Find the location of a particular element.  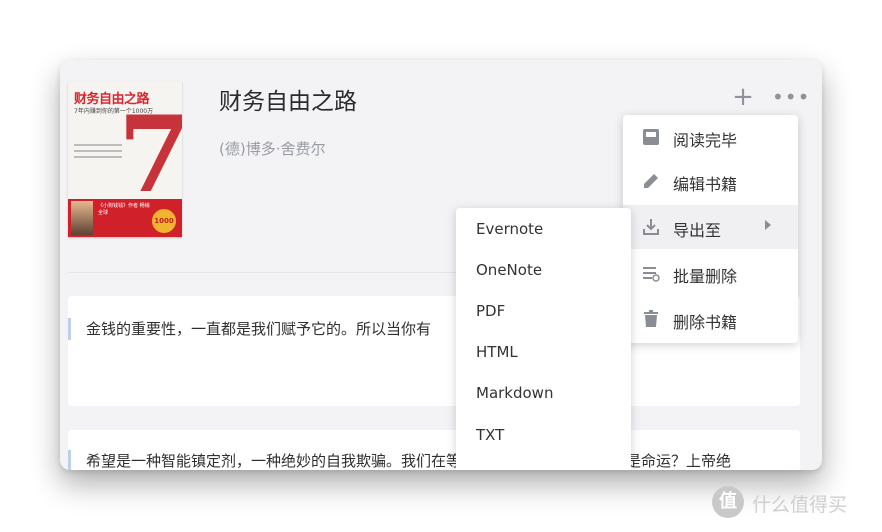

export-submenu: Evernote OneNote PDF HTML Markdown TXT is located at coordinates (543, 339).